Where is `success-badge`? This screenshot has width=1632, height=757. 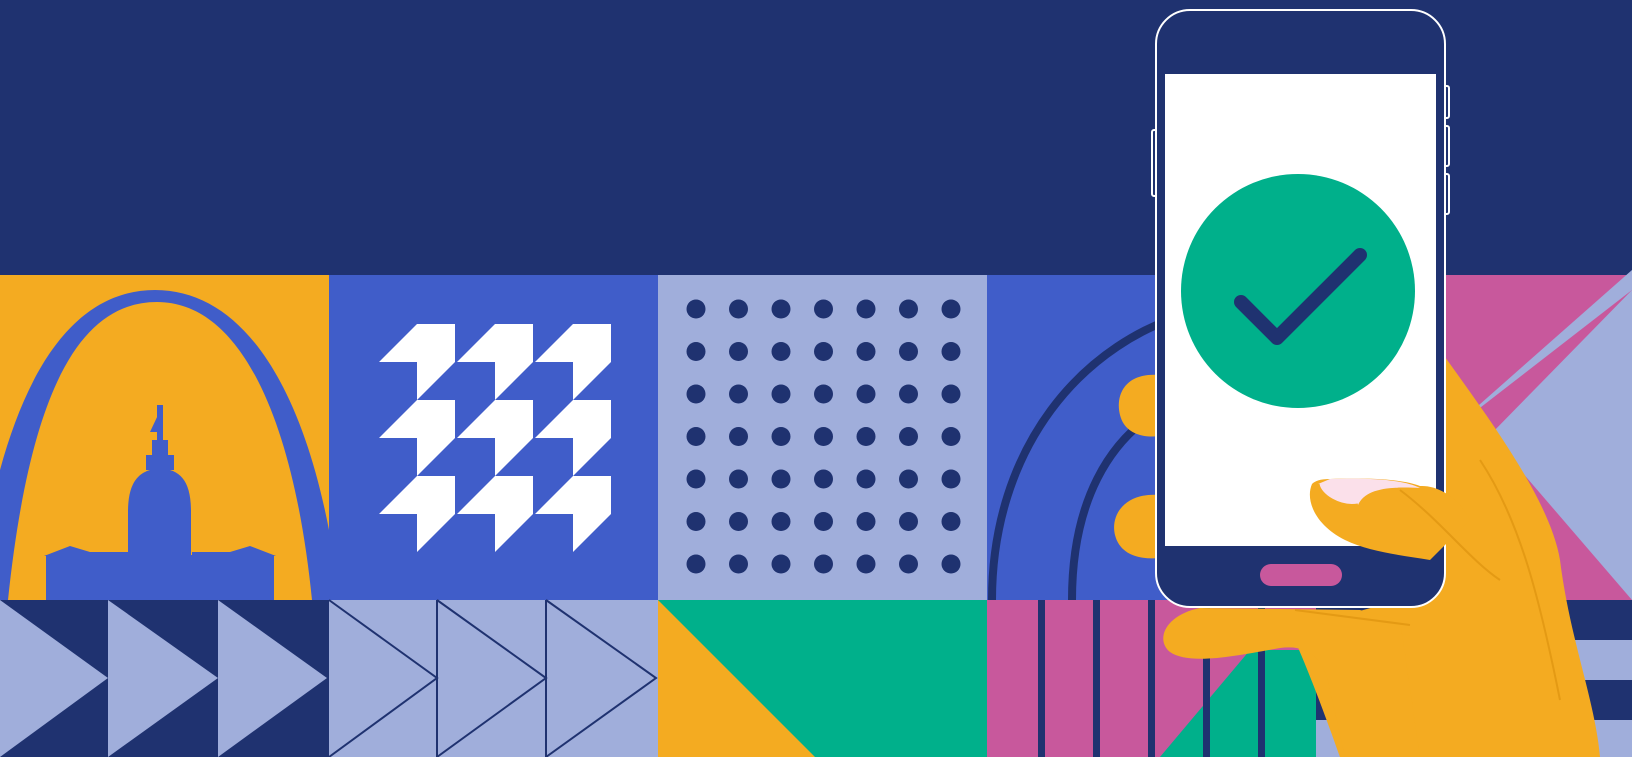
success-badge is located at coordinates (1298, 291).